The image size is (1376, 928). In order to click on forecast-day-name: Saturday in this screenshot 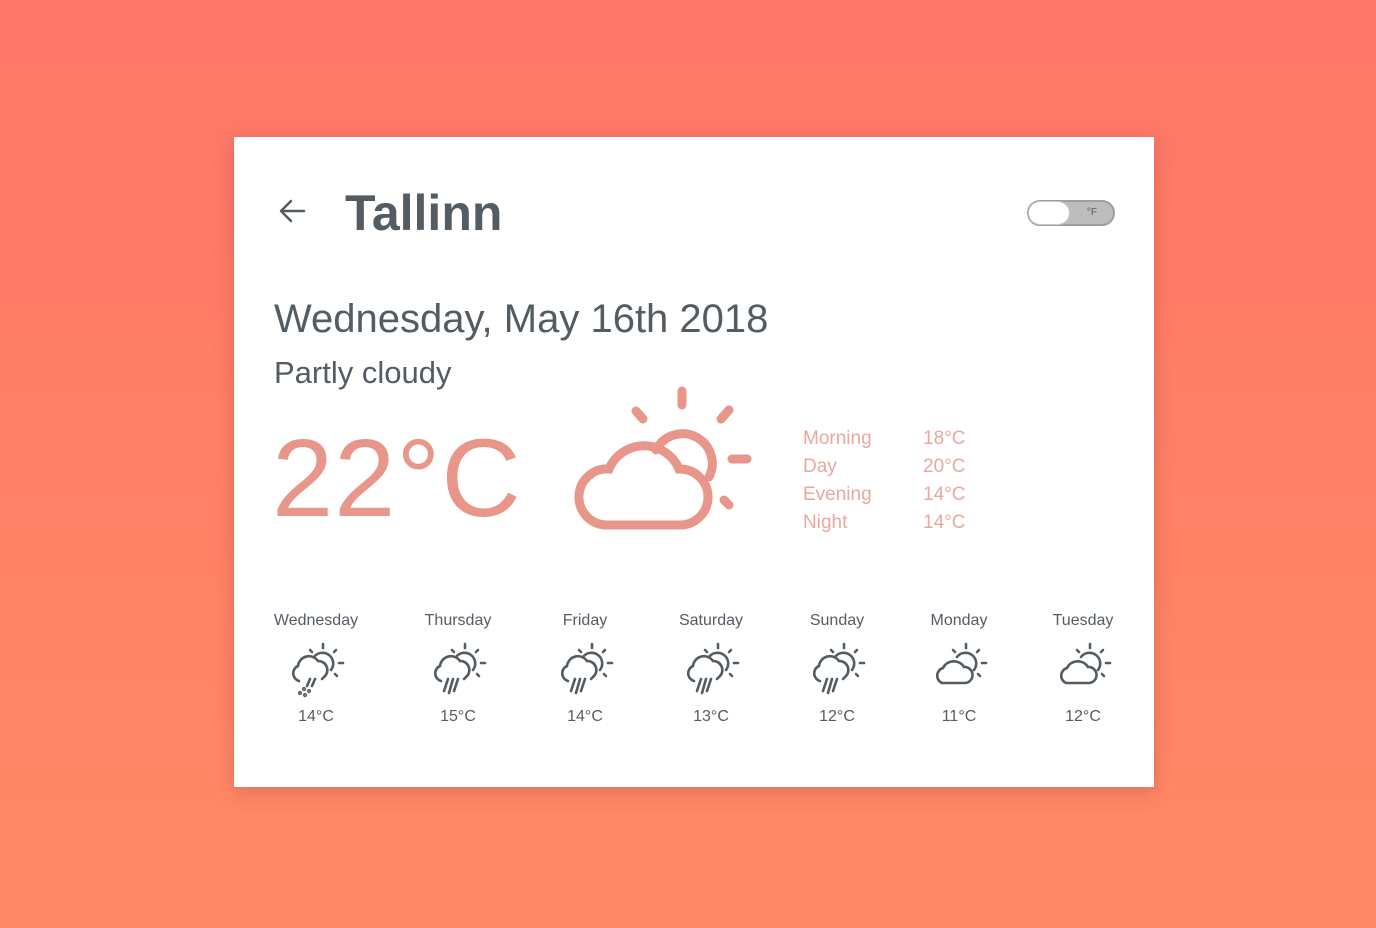, I will do `click(711, 620)`.